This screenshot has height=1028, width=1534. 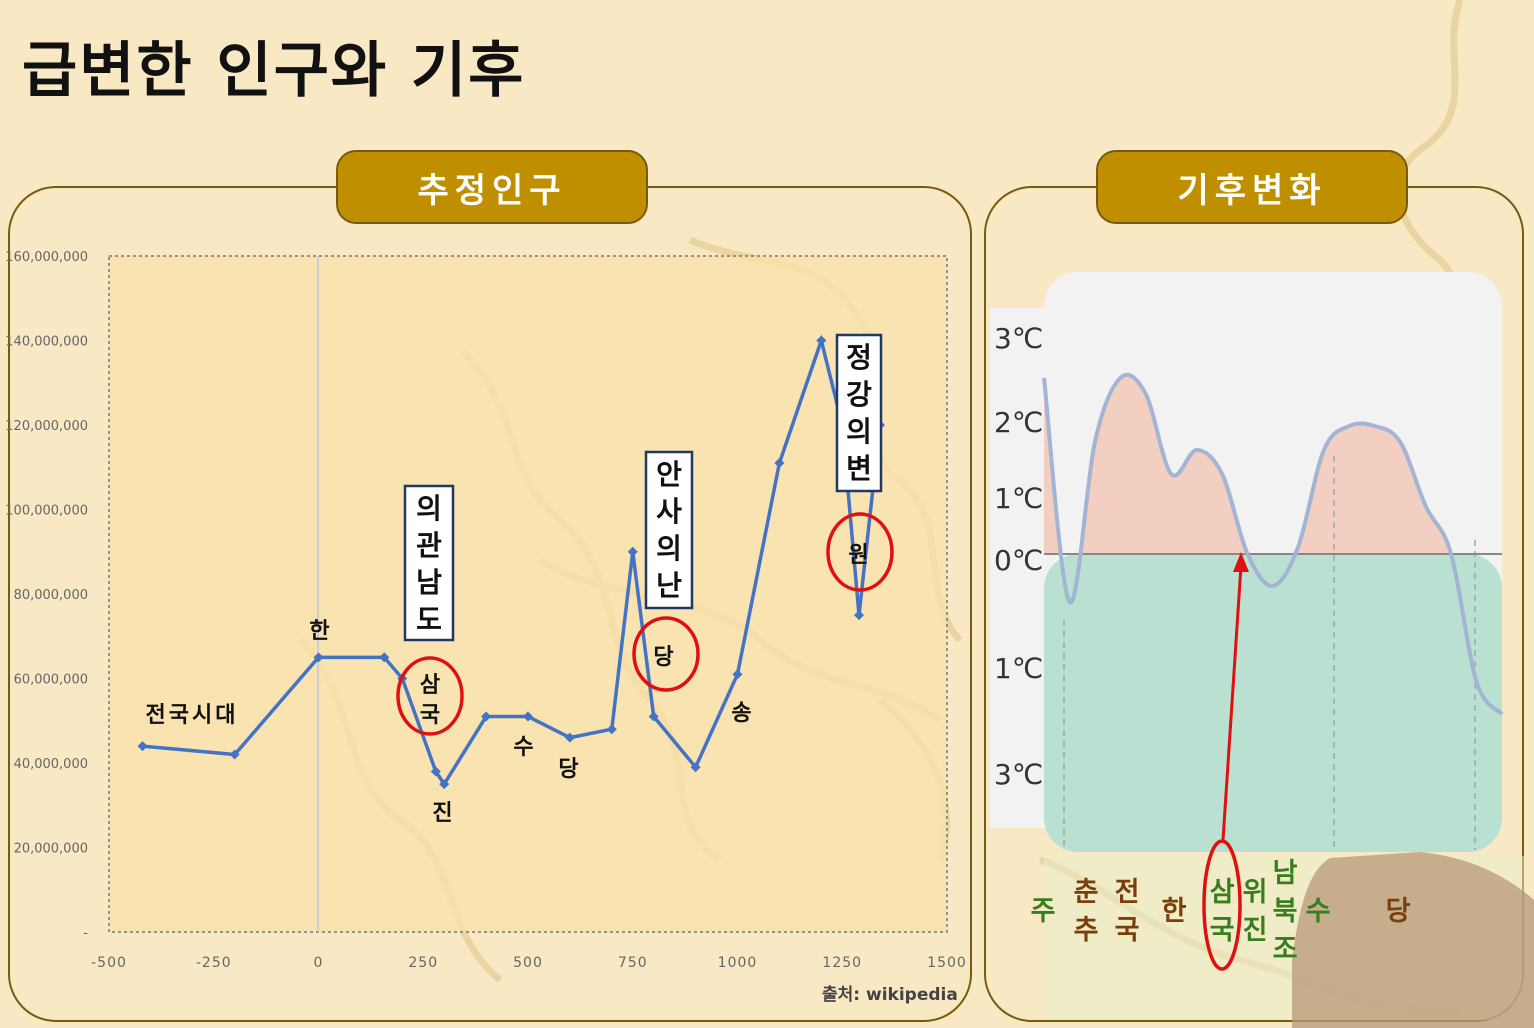 What do you see at coordinates (1043, 911) in the screenshot?
I see `dynasty-label: 주` at bounding box center [1043, 911].